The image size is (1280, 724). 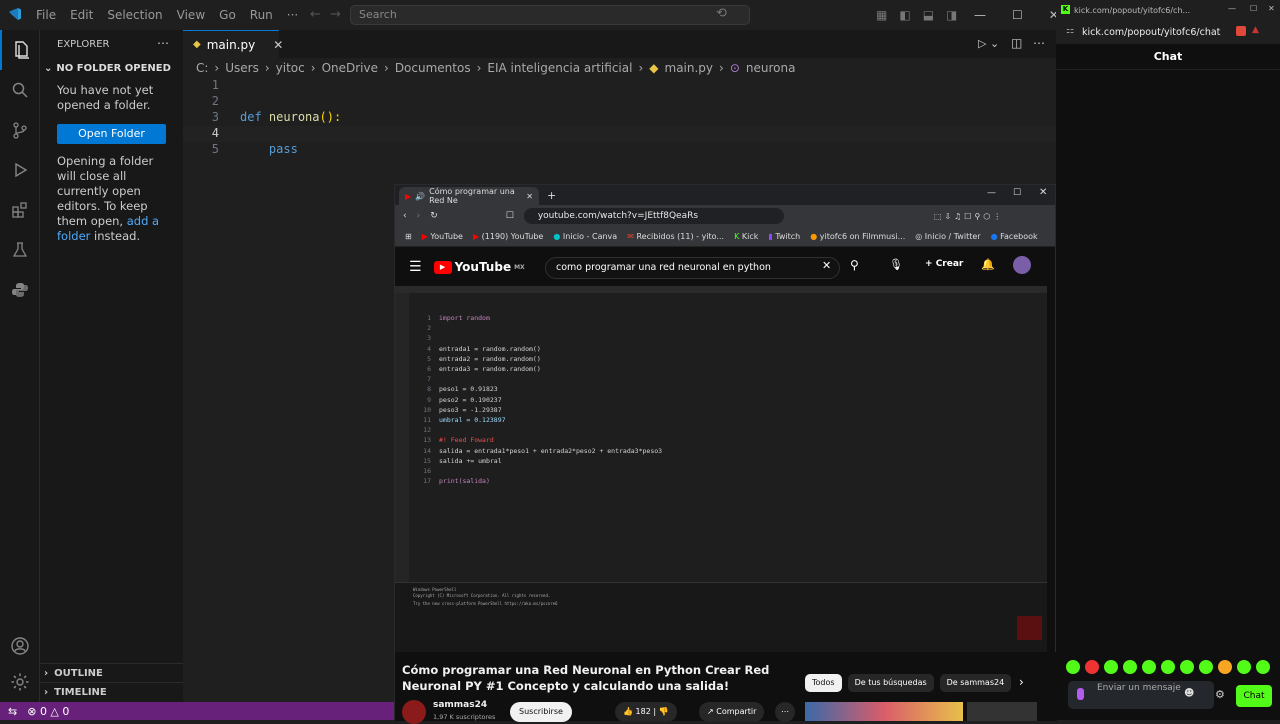 I want to click on breadcrumb-item: OneDrive, so click(x=350, y=68).